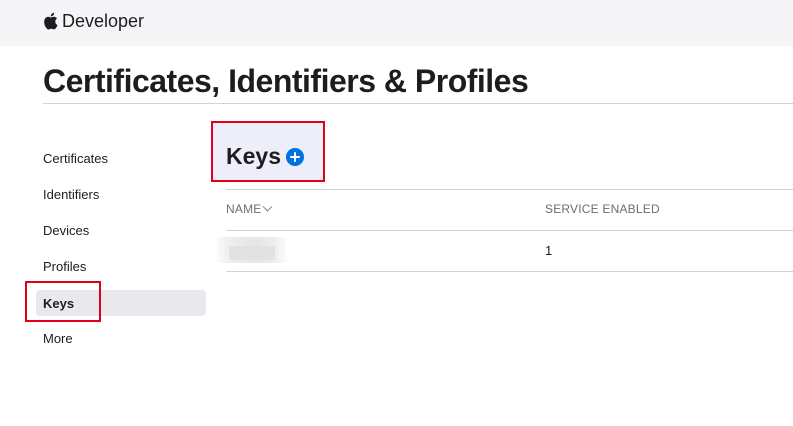 This screenshot has height=426, width=793. I want to click on add-key-button, so click(295, 157).